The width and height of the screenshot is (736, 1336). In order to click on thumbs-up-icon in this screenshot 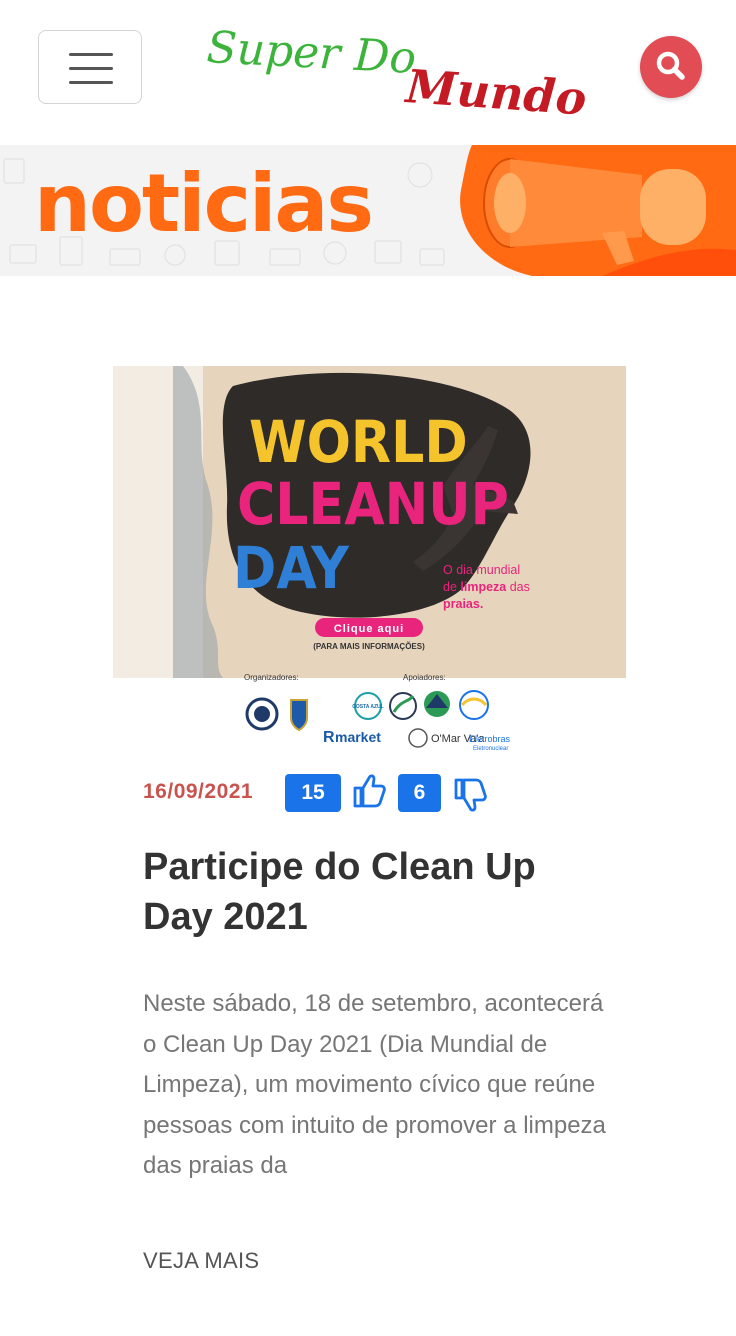, I will do `click(369, 791)`.